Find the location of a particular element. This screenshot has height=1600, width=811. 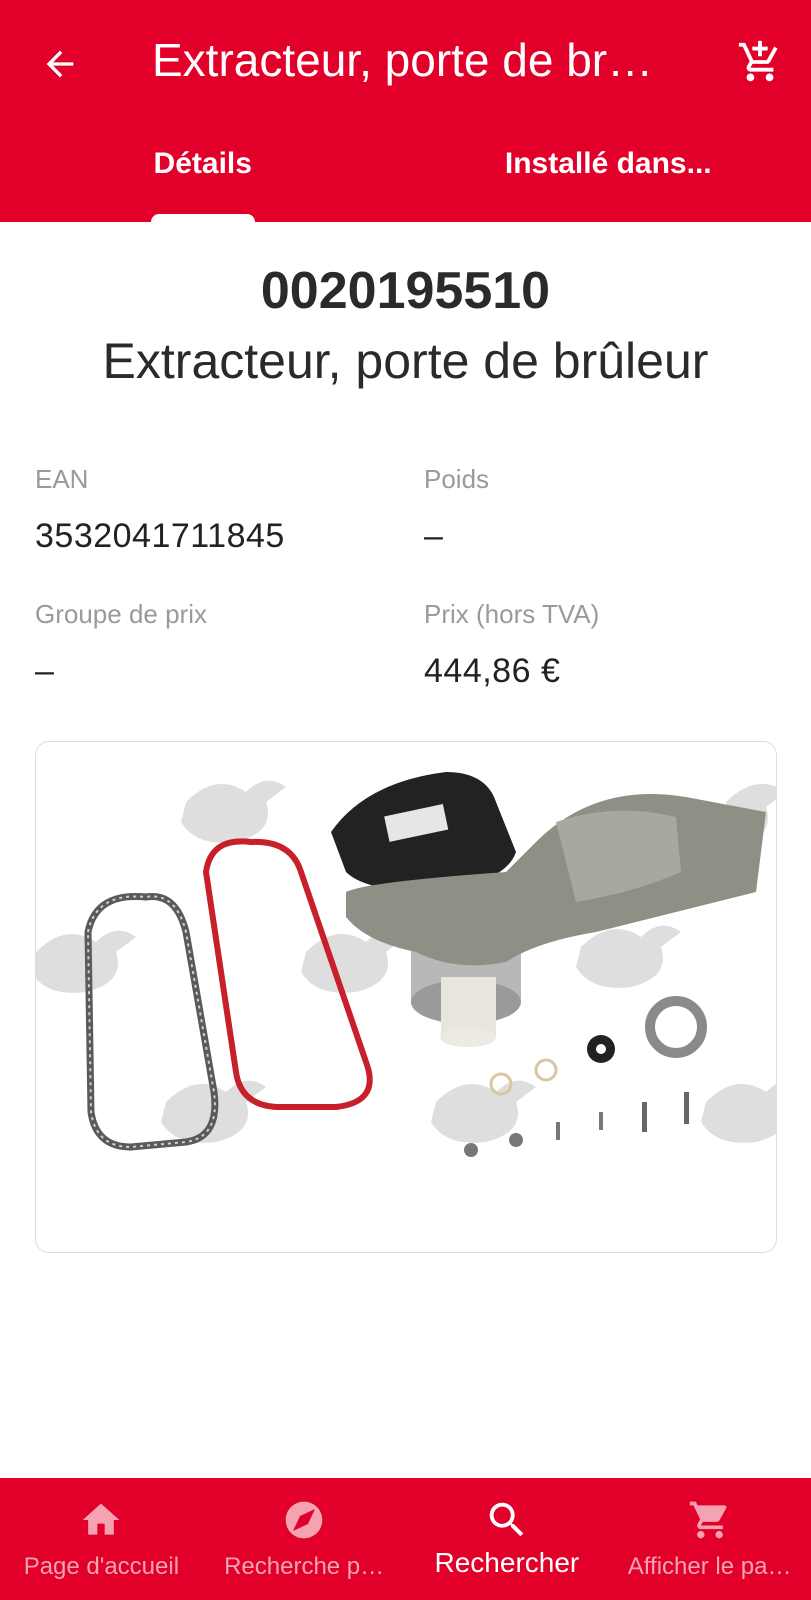

tab-indicator is located at coordinates (202, 218).